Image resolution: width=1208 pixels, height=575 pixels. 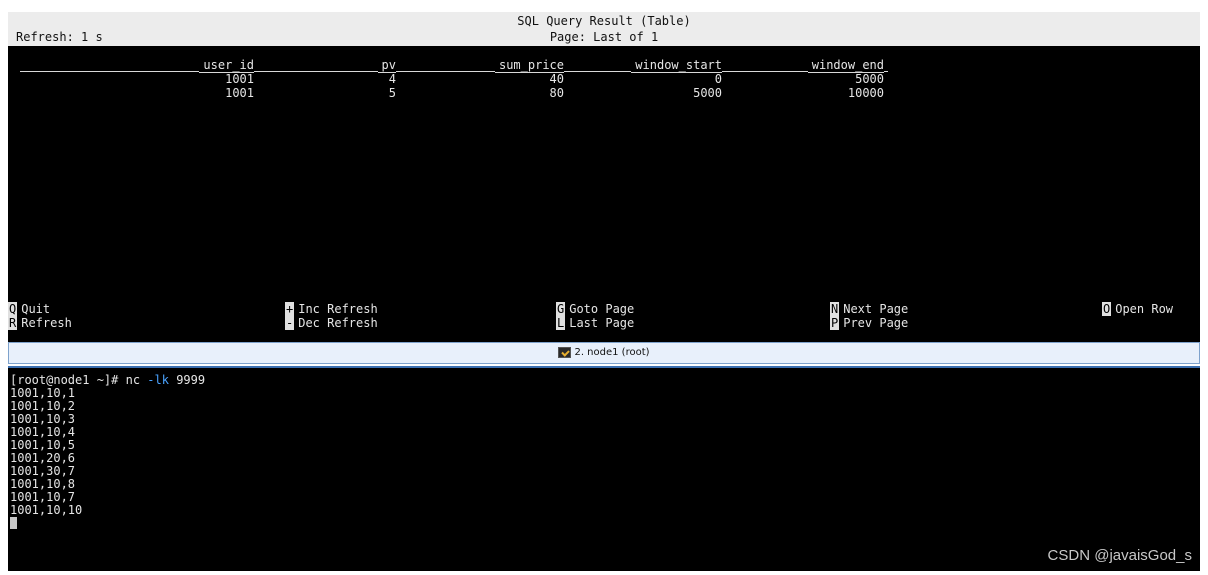 I want to click on menu-label-quit: Quit, so click(x=36, y=309).